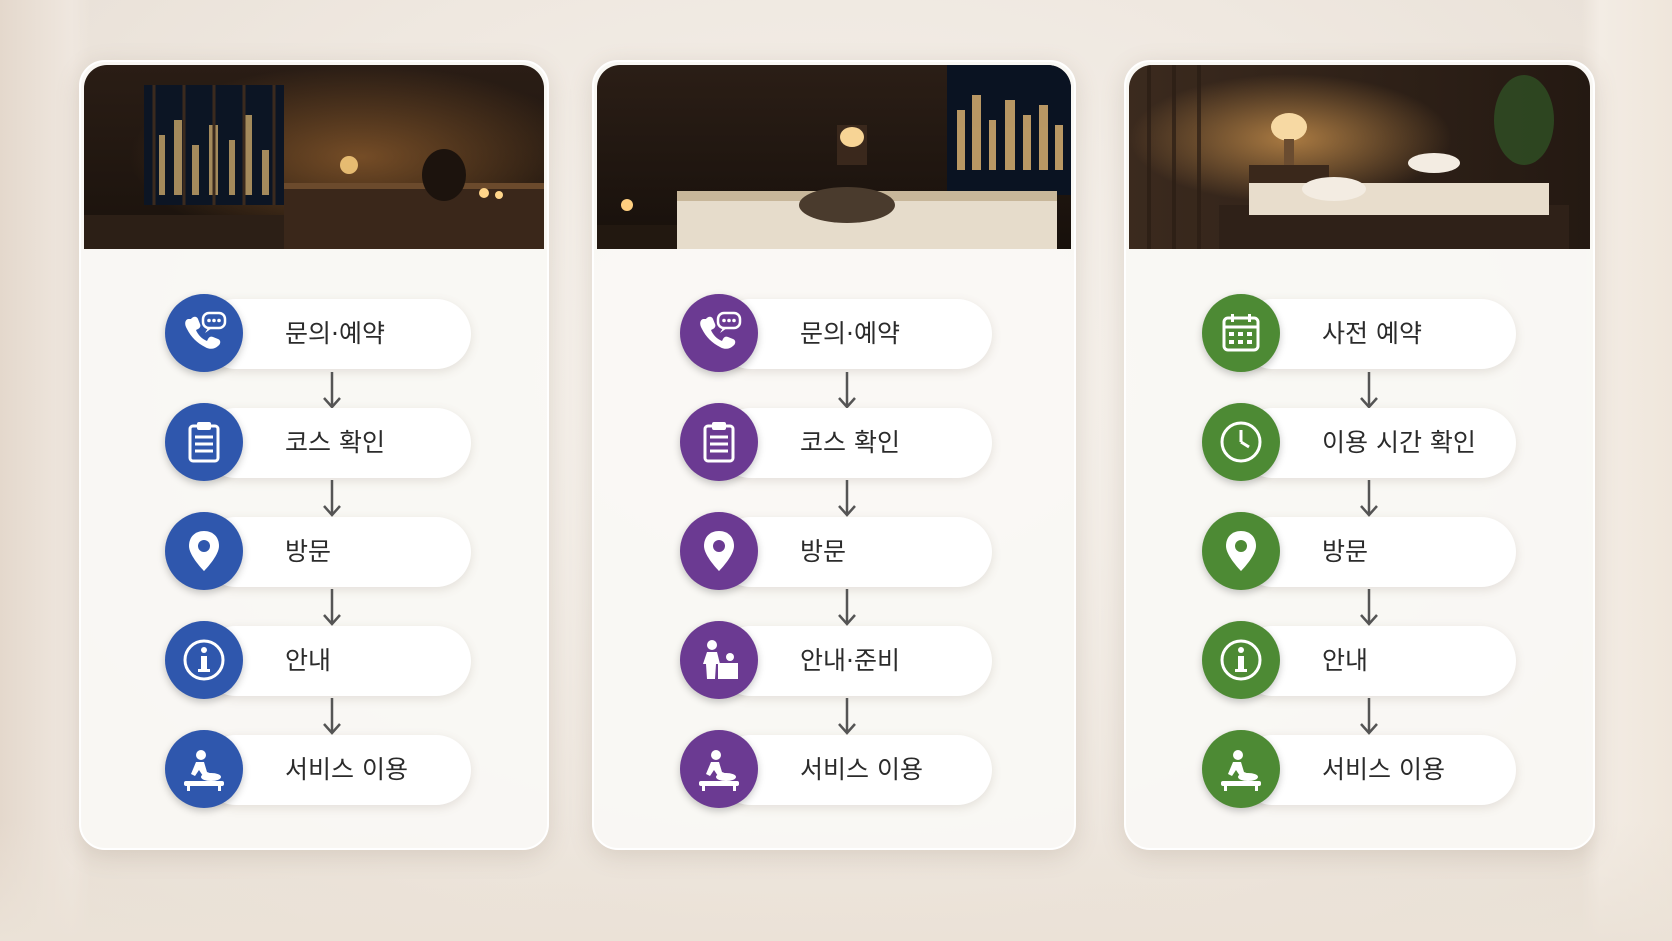 This screenshot has height=941, width=1672. What do you see at coordinates (719, 660) in the screenshot?
I see `preparation-icon` at bounding box center [719, 660].